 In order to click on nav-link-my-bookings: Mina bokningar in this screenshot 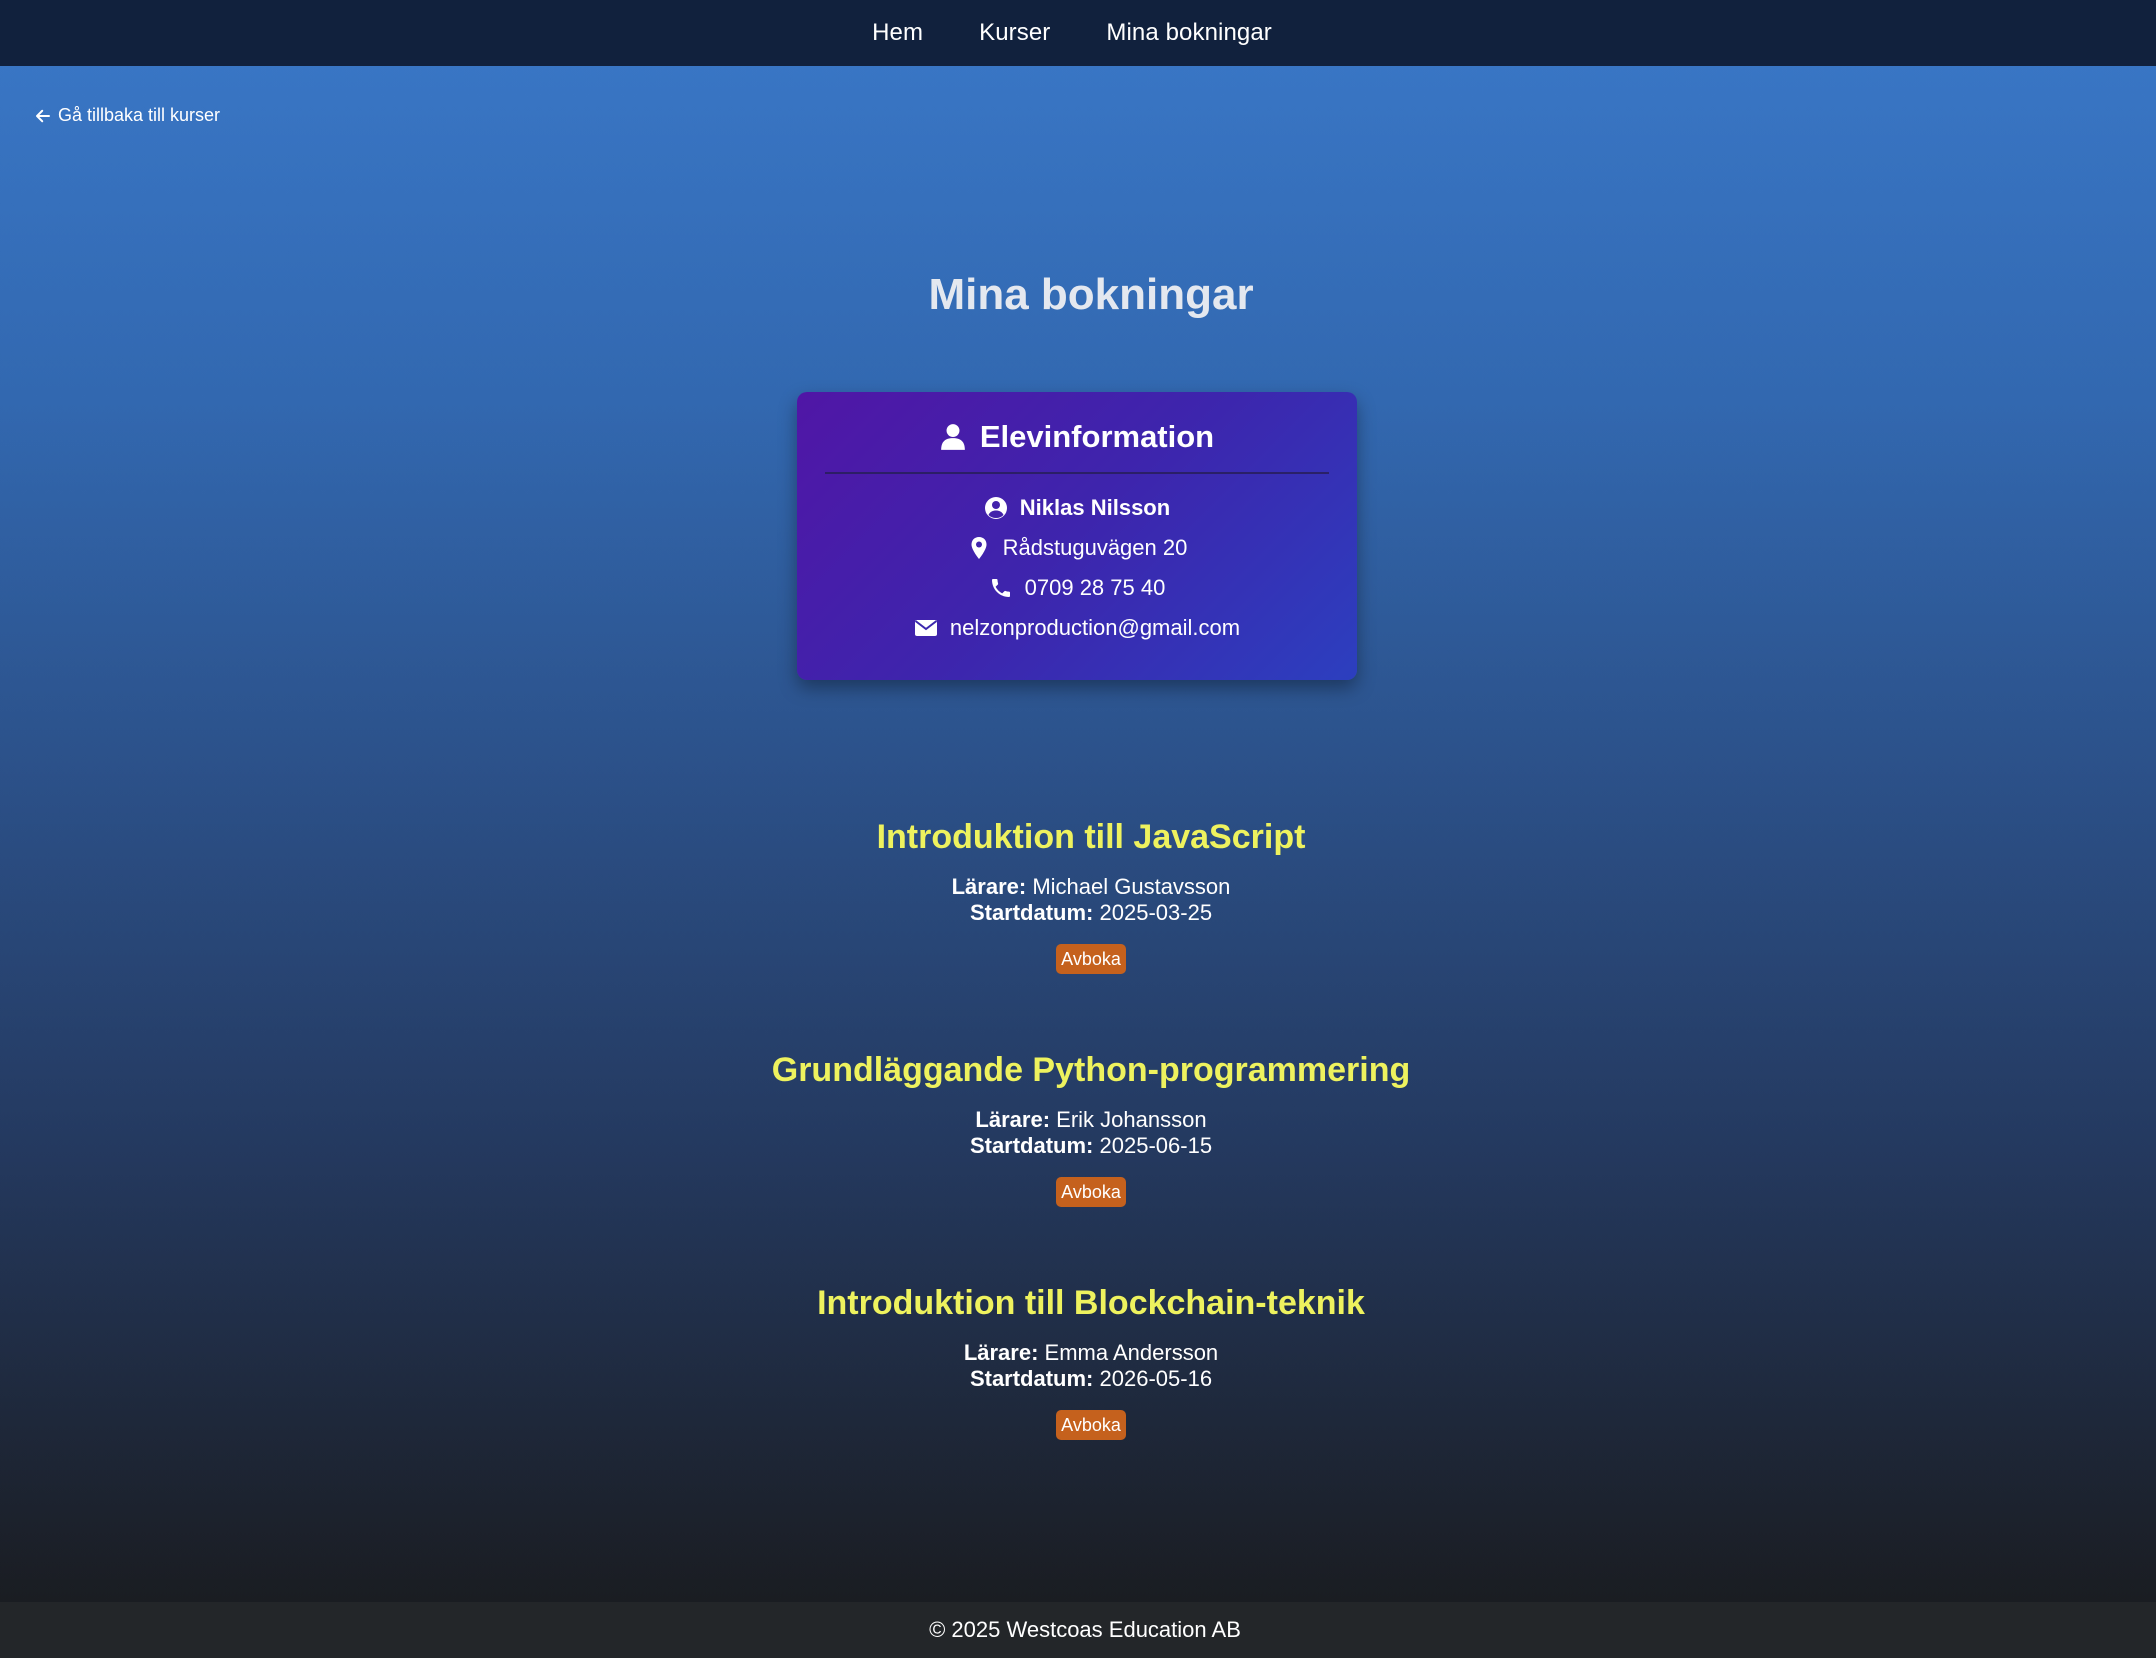, I will do `click(1189, 33)`.